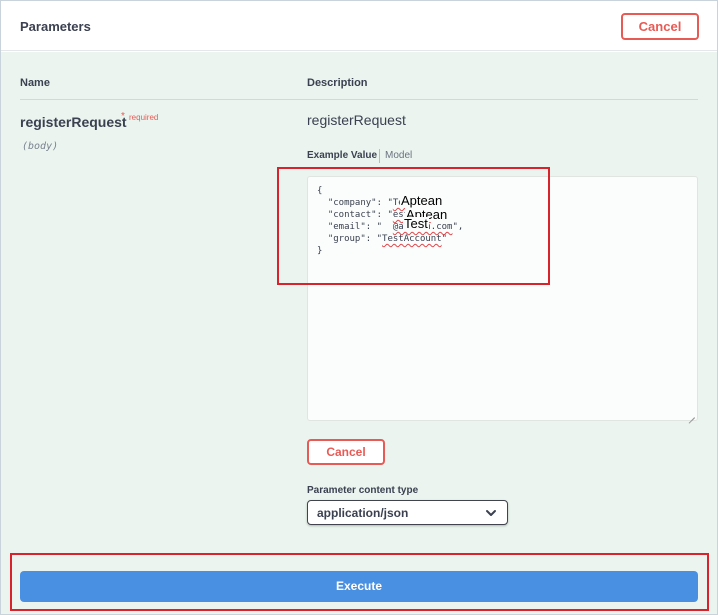  What do you see at coordinates (379, 156) in the screenshot?
I see `tab-separator` at bounding box center [379, 156].